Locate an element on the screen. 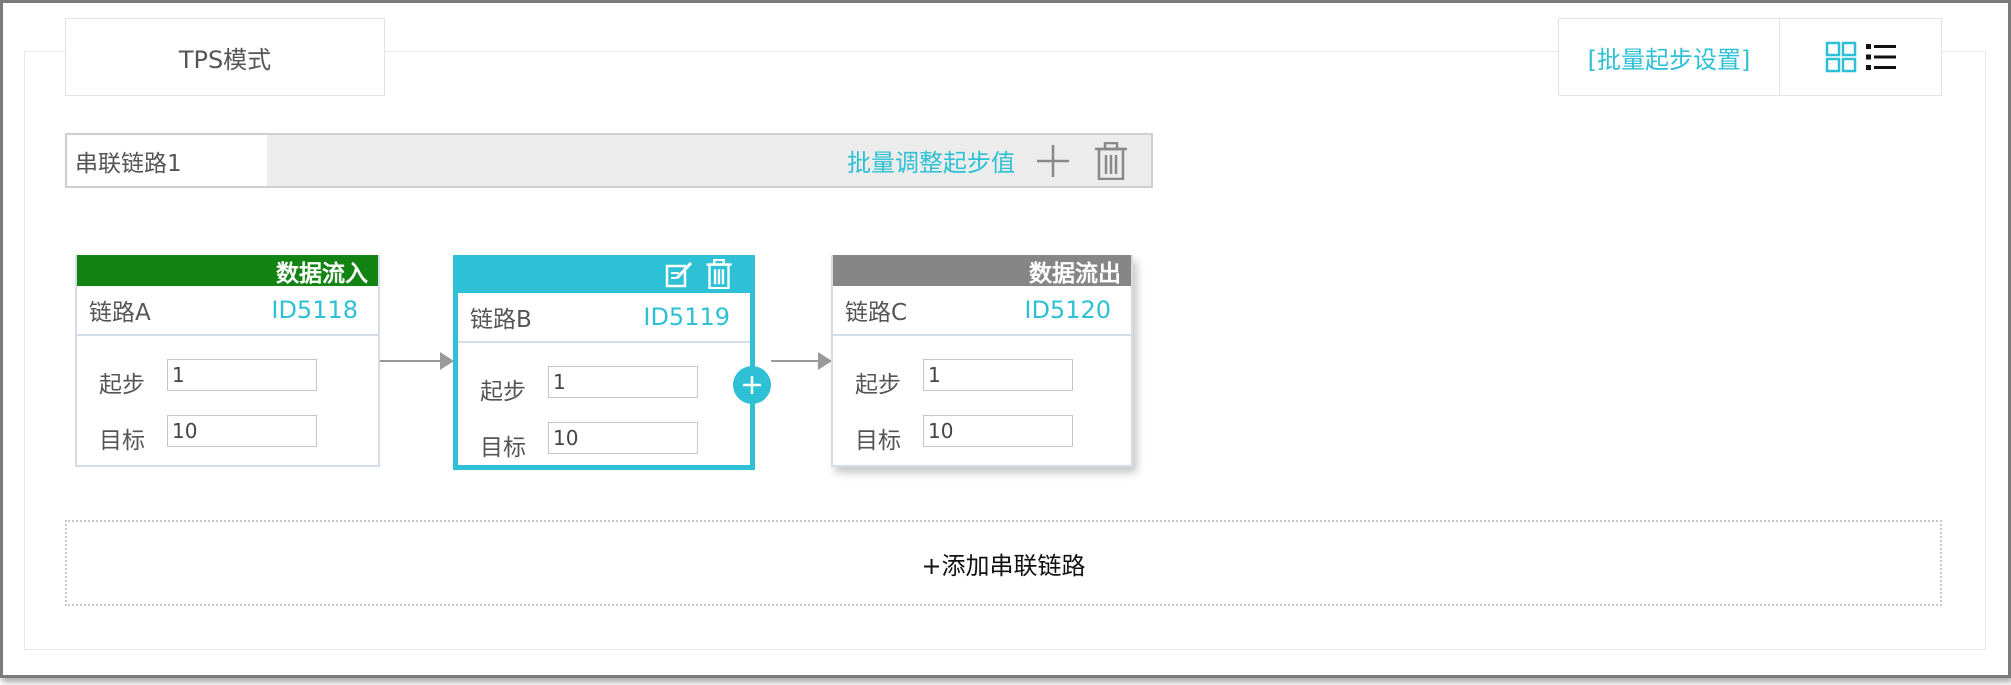  node-name: 链路C is located at coordinates (876, 313).